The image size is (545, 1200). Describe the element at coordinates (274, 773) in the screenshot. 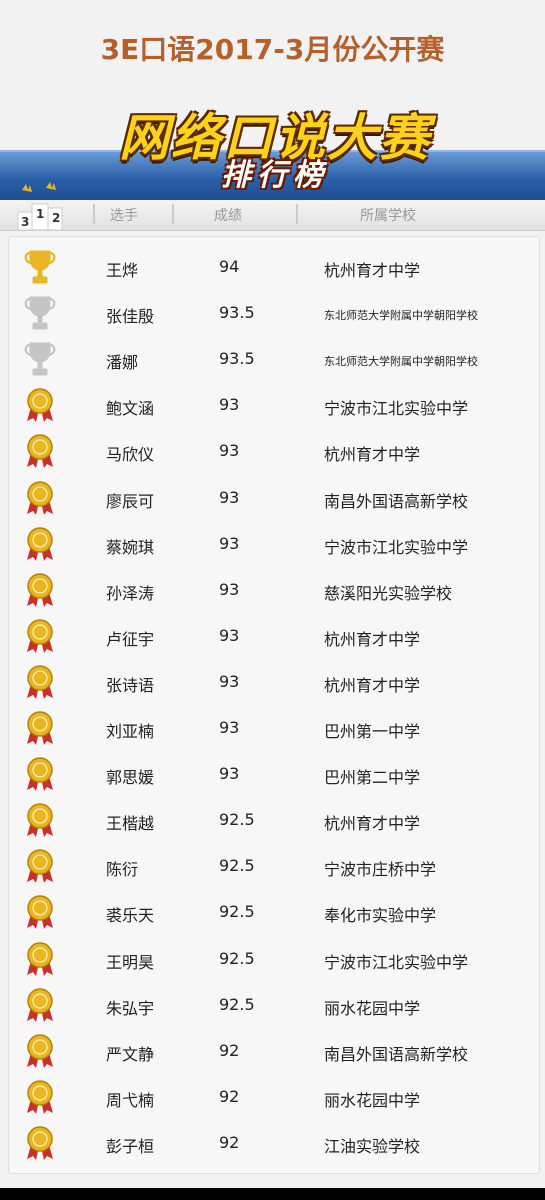

I see `table-row: 郭思媛 93 巴州第二中学` at that location.